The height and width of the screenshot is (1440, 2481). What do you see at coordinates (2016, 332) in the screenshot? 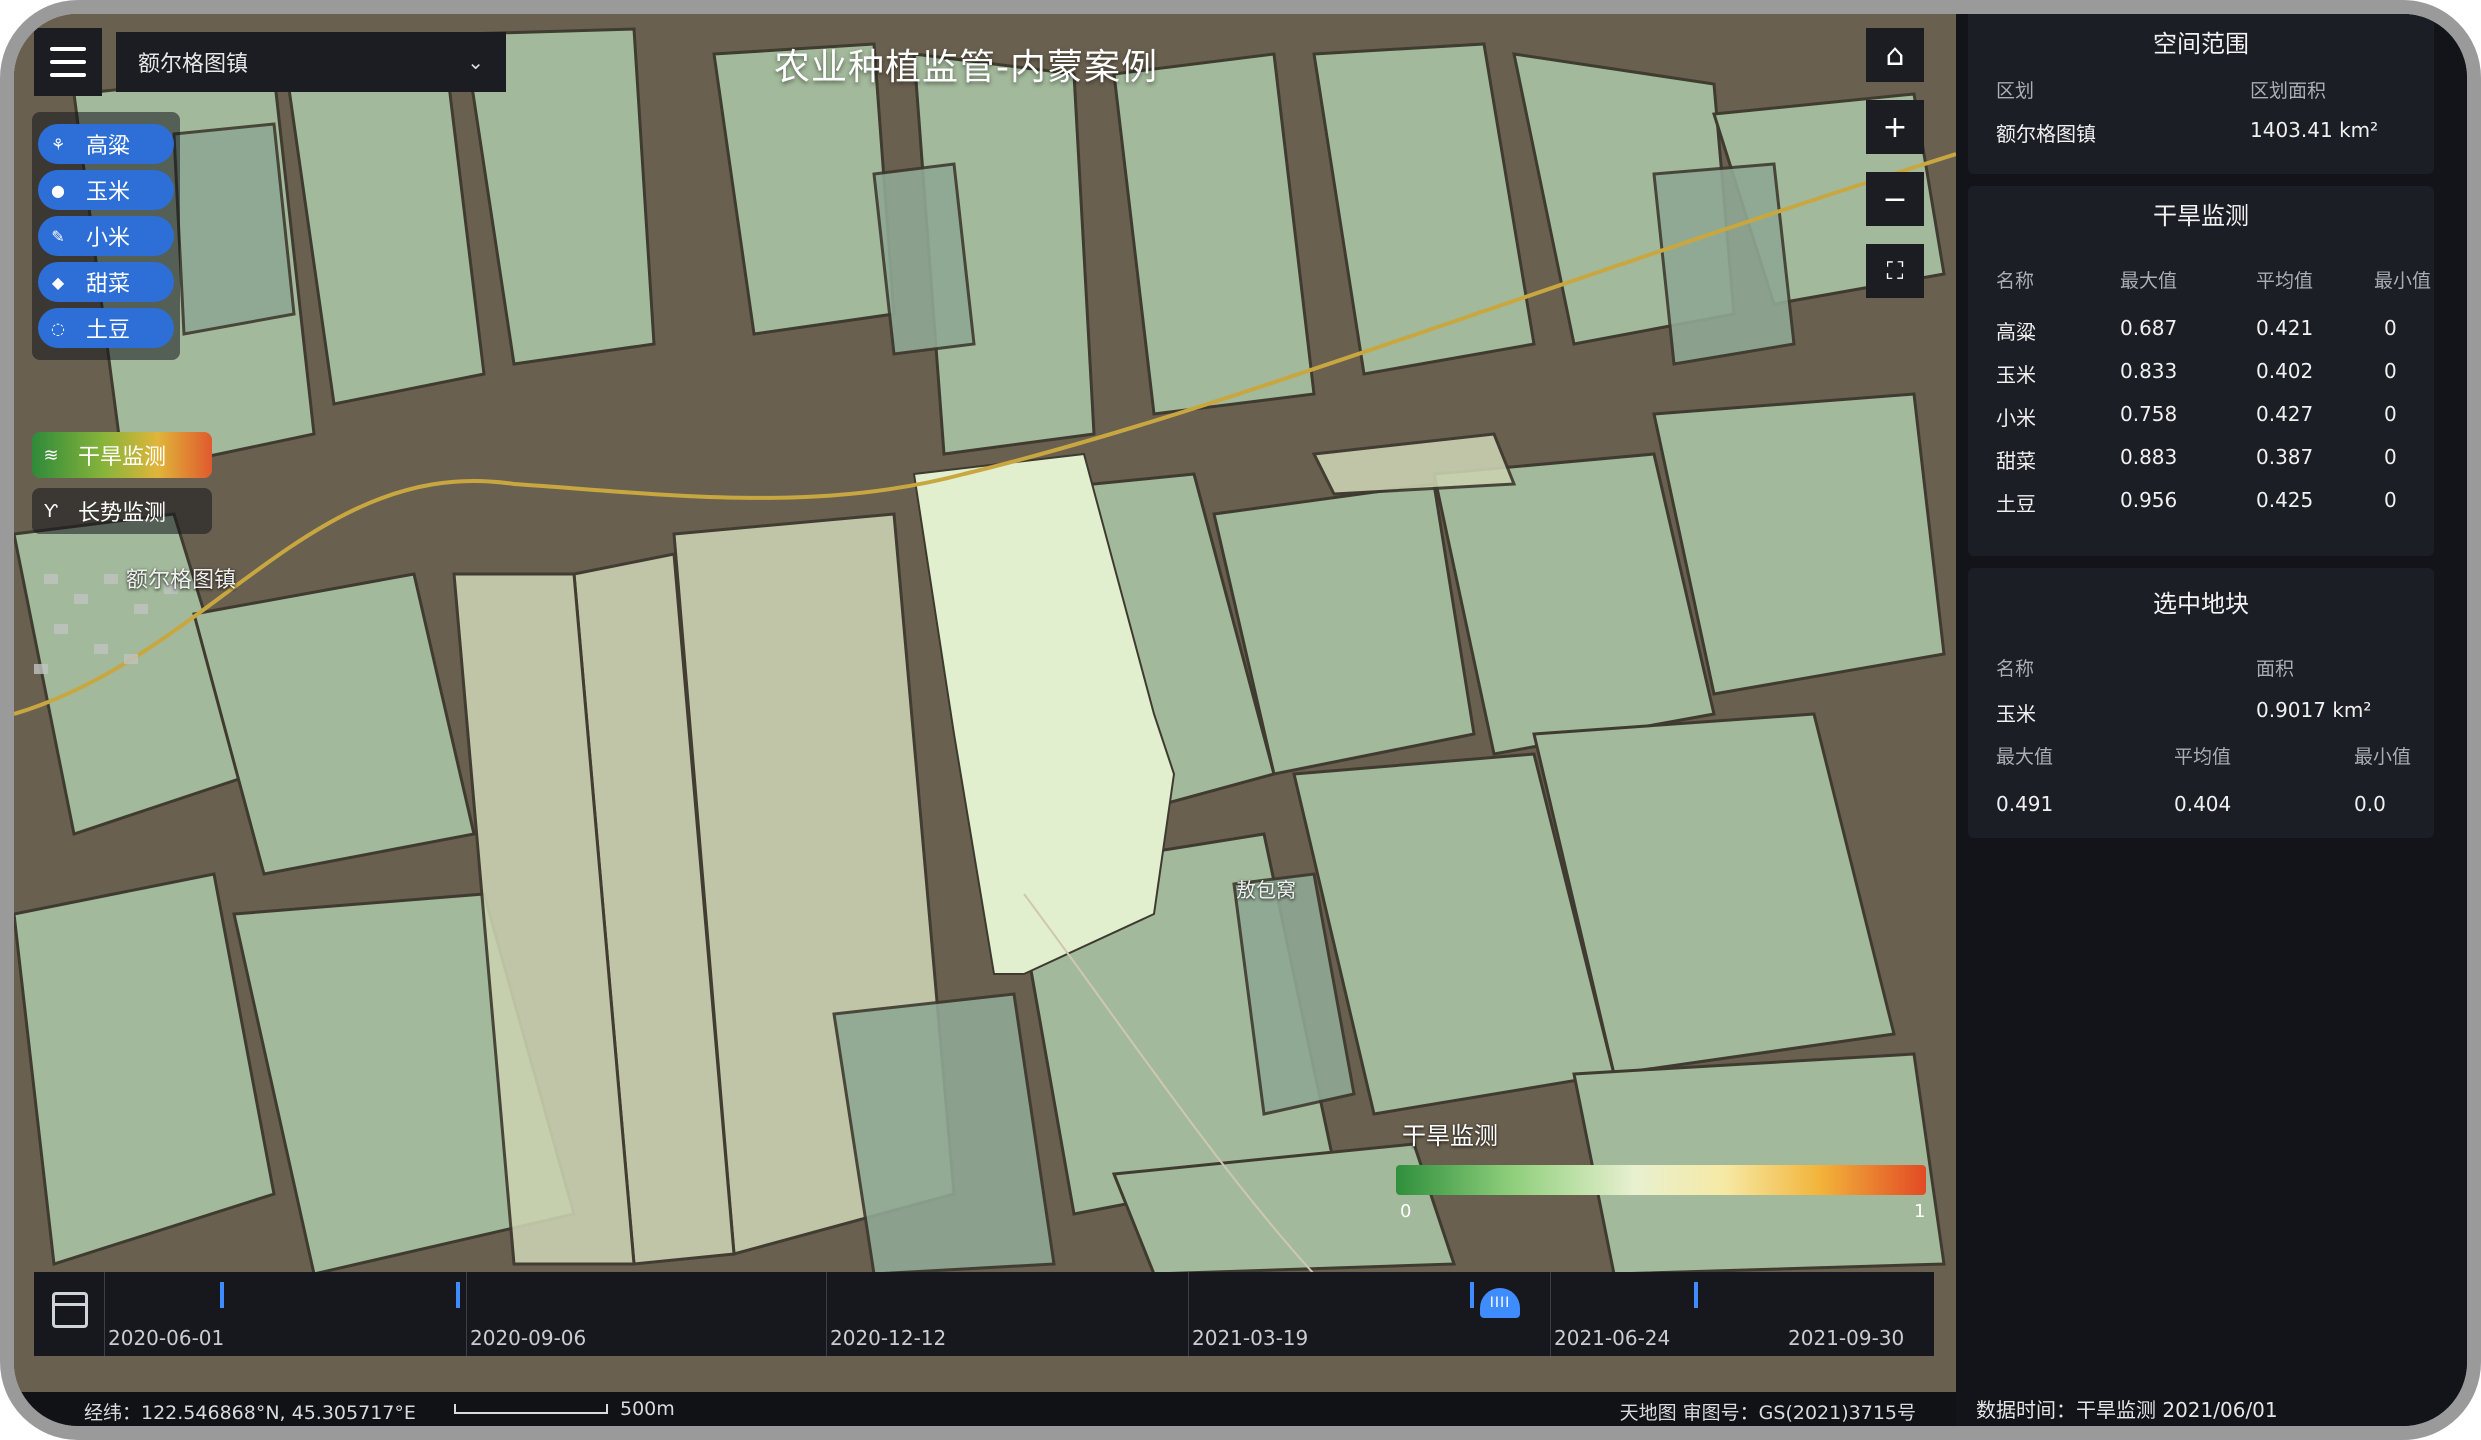
I see `cell: 高粱` at bounding box center [2016, 332].